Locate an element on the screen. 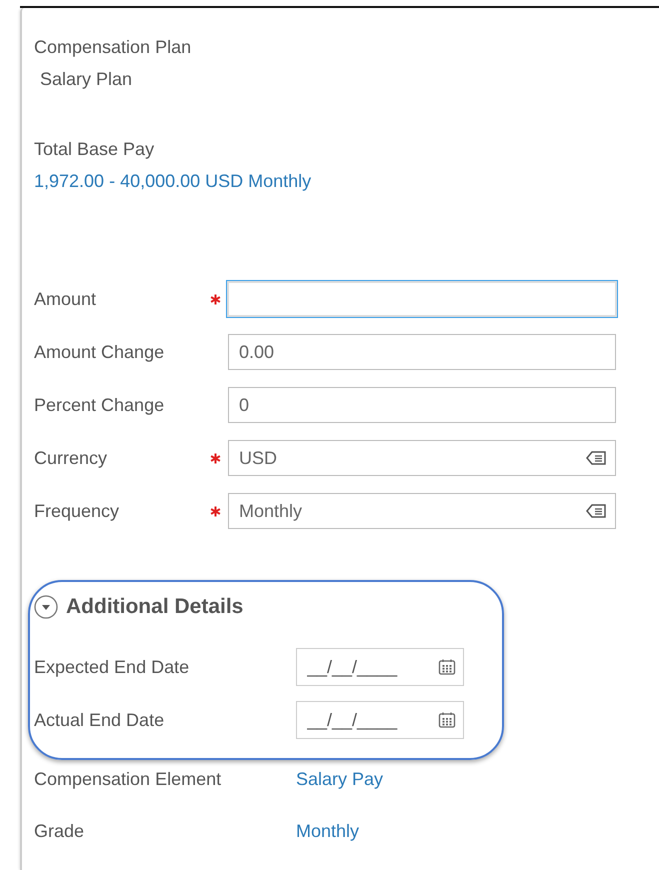  field-label: Currency is located at coordinates (71, 458).